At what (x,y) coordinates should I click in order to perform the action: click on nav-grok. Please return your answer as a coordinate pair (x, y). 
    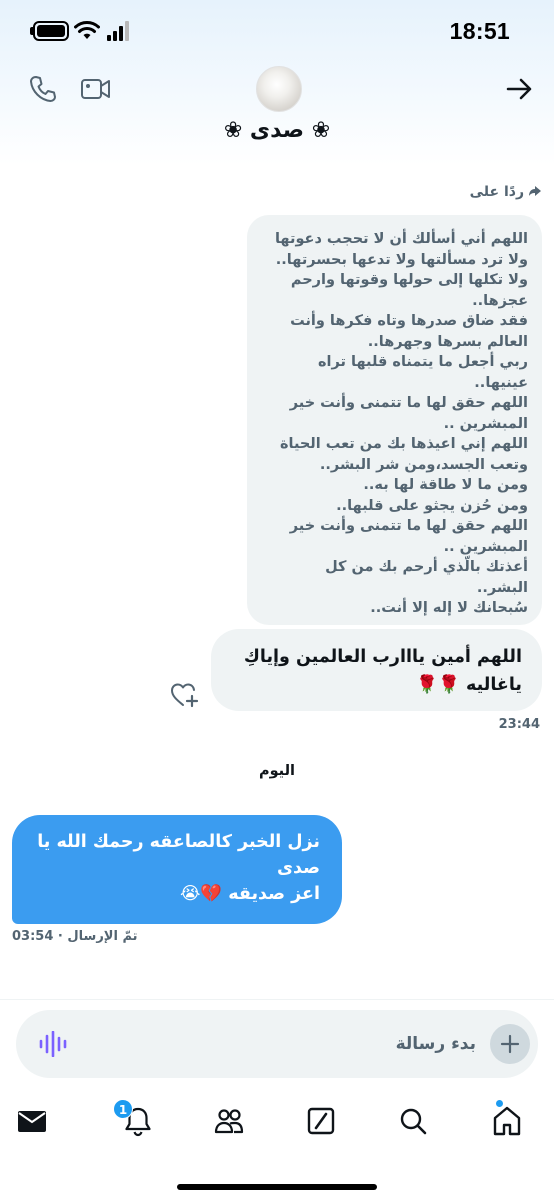
    Looking at the image, I should click on (321, 1121).